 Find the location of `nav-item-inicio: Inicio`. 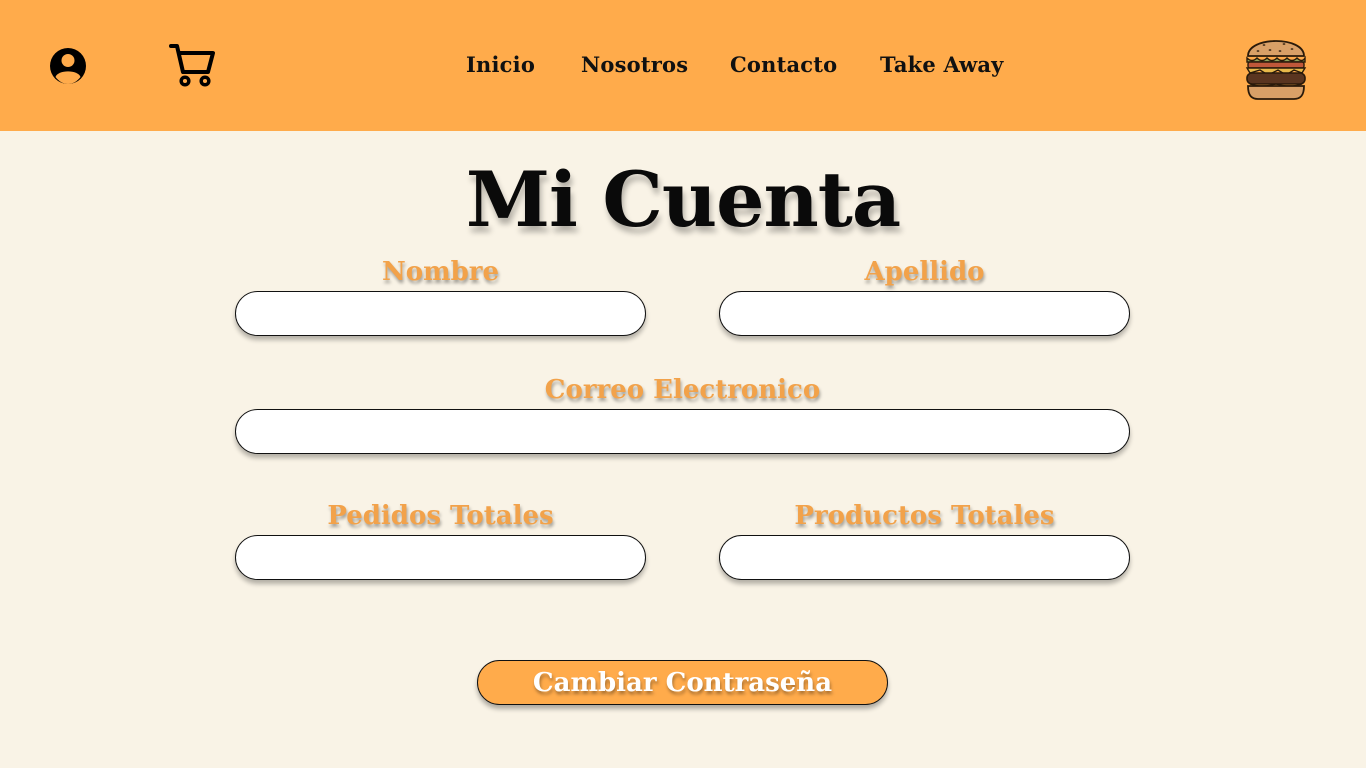

nav-item-inicio: Inicio is located at coordinates (500, 65).